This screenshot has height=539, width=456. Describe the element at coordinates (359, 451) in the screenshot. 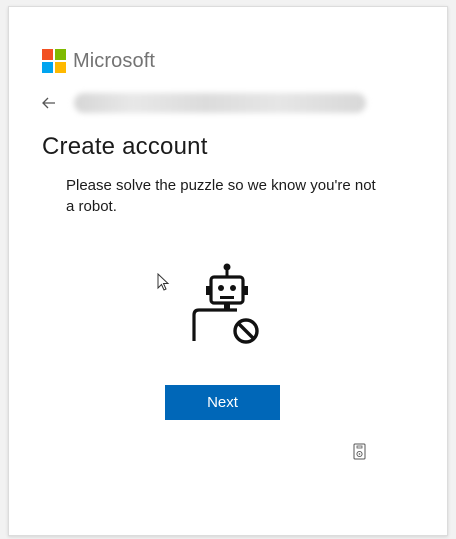

I see `audio-challenge-icon` at that location.